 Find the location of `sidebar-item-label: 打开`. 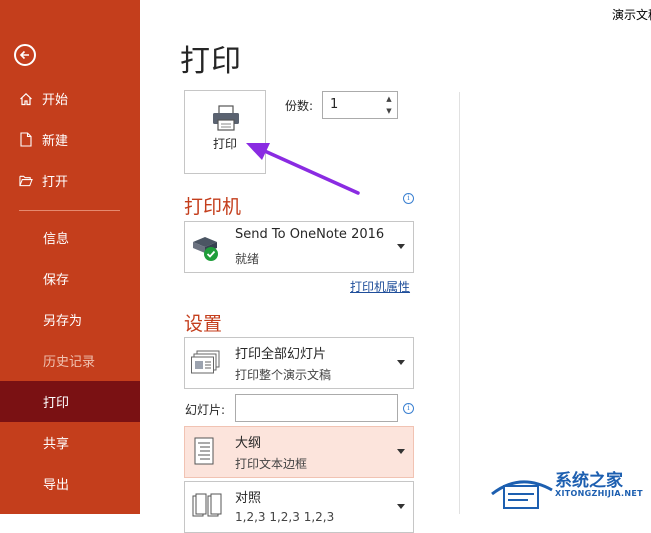

sidebar-item-label: 打开 is located at coordinates (55, 182).